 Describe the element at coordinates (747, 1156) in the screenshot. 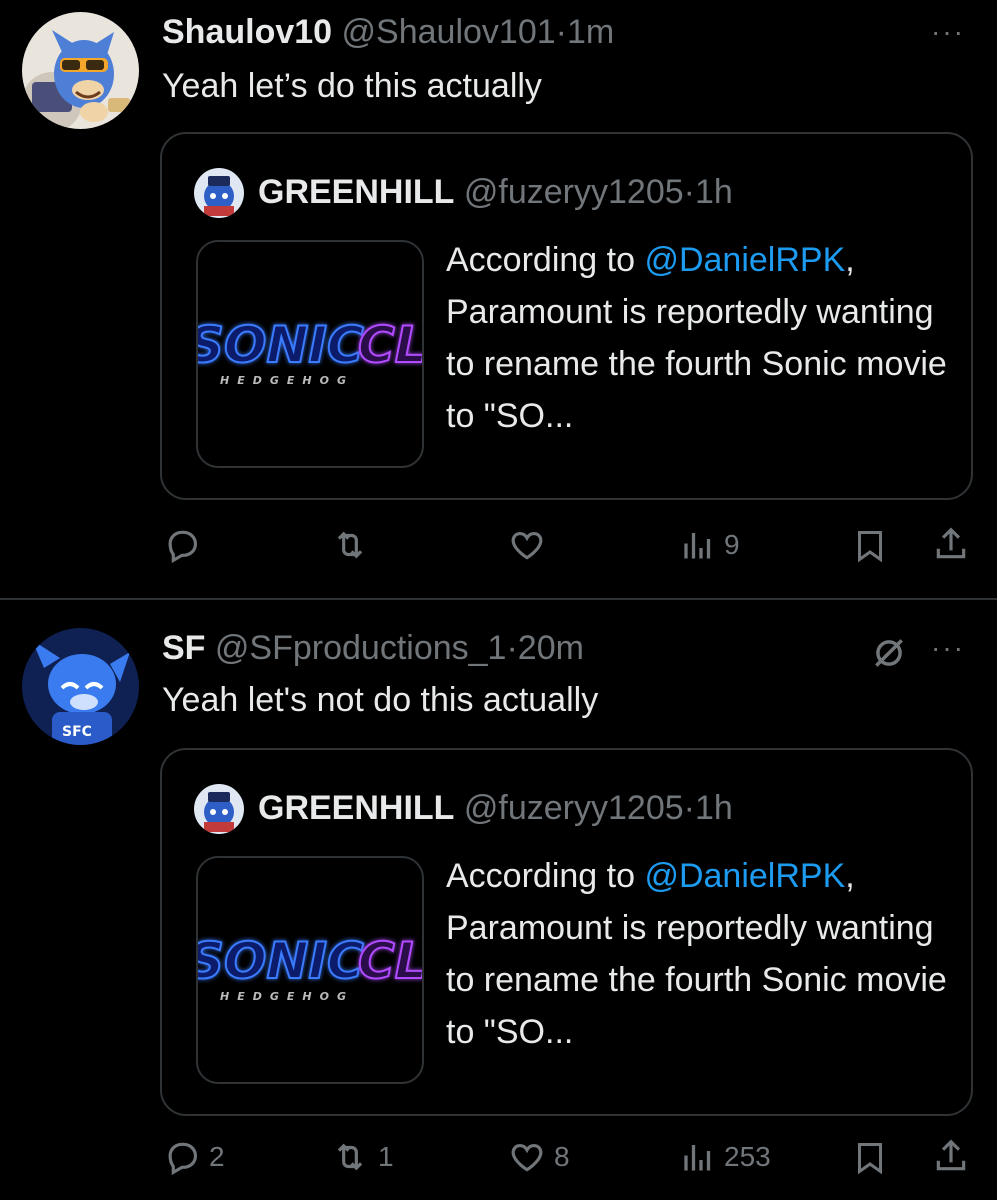

I see `views-count: 253` at that location.